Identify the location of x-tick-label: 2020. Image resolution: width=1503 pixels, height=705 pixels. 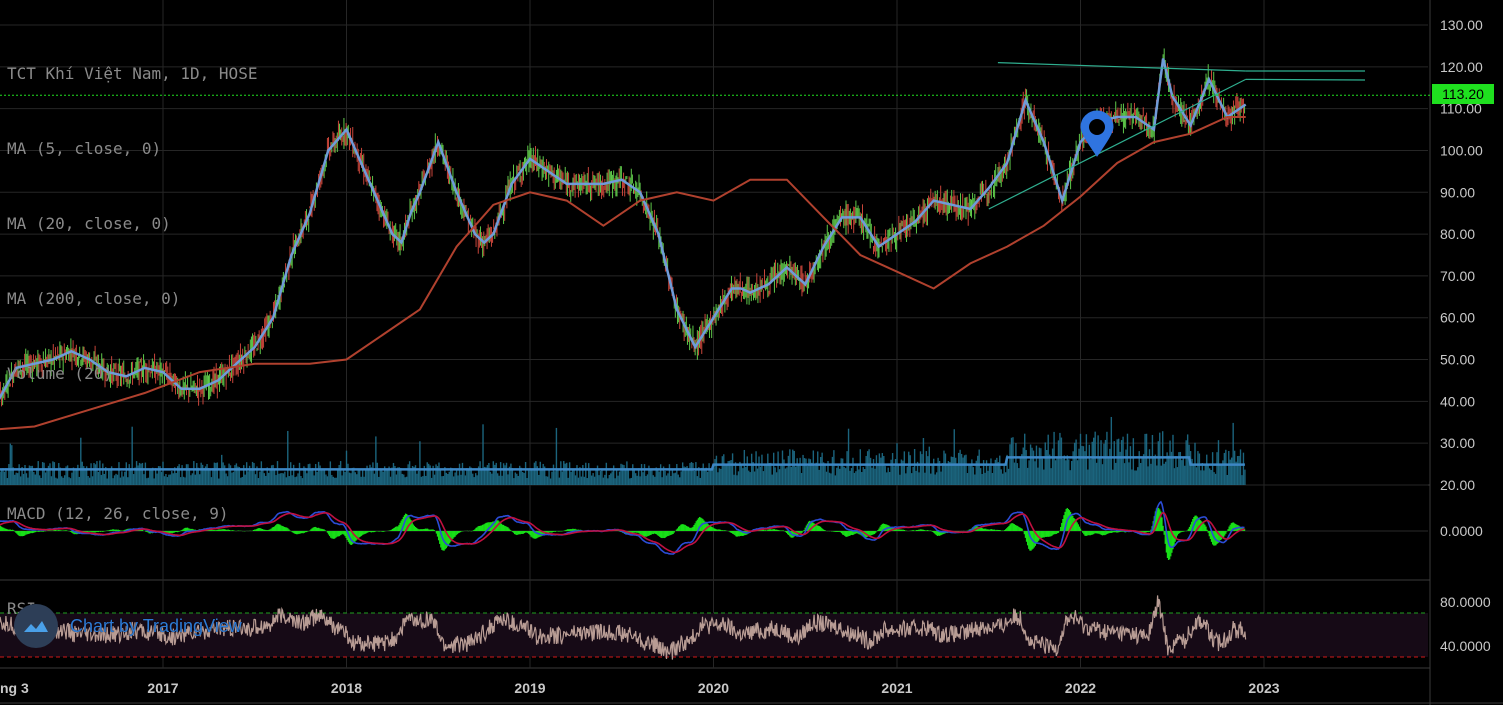
(713, 688).